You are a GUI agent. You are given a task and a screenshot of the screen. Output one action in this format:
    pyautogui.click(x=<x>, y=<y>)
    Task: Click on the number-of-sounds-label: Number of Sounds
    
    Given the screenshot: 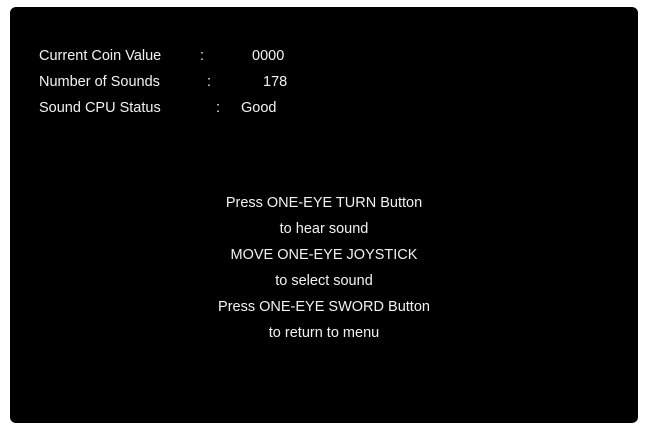 What is the action you would take?
    pyautogui.click(x=99, y=82)
    